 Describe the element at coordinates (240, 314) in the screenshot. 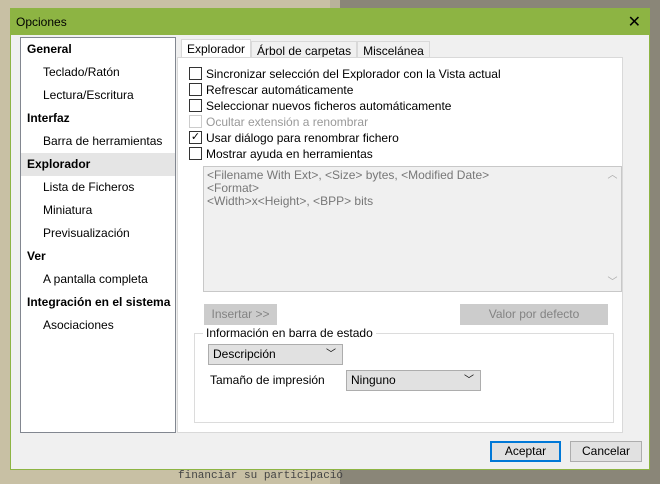

I see `insert-button: Insertar >>` at that location.